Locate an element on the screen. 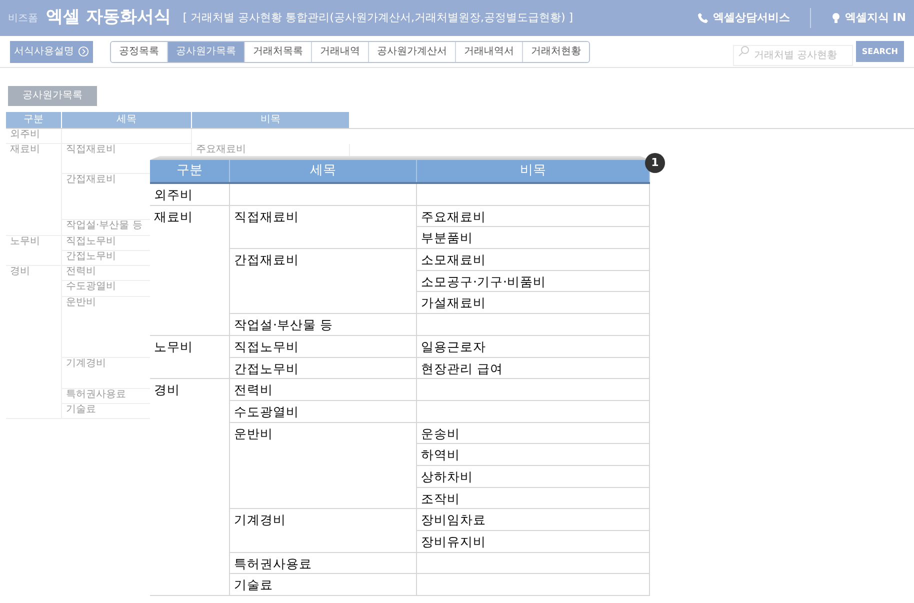 This screenshot has width=914, height=603. subcategory-cell: 기술료 is located at coordinates (323, 585).